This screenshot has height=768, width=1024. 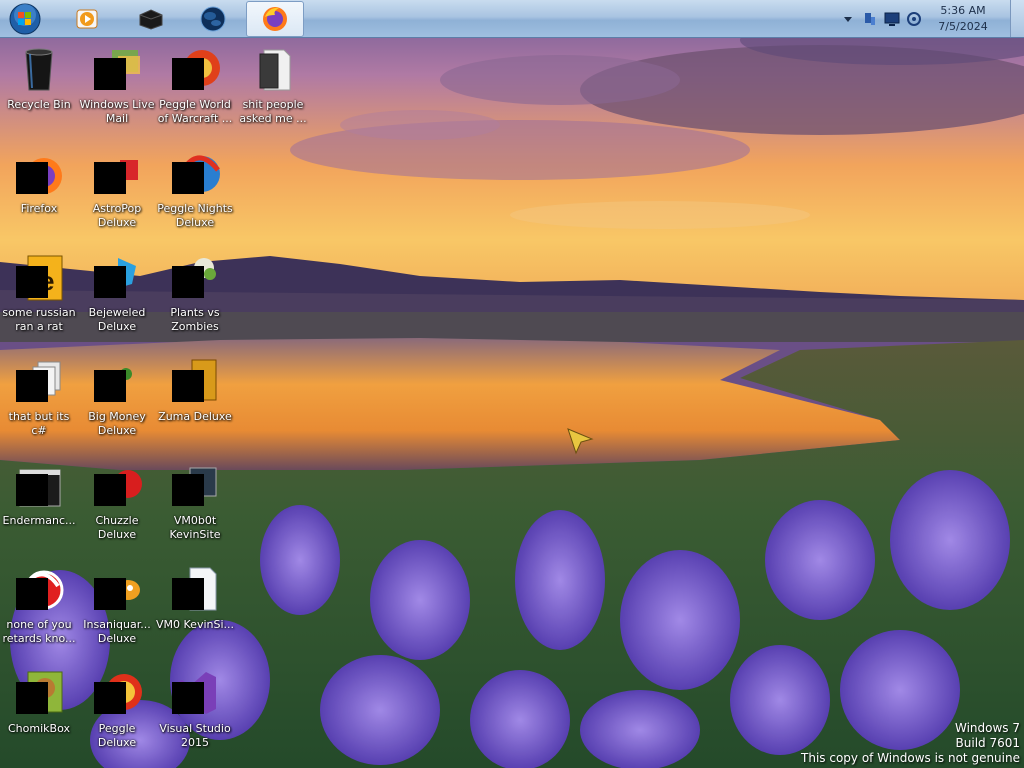 I want to click on desktop-icon-label: Insaniquar... Deluxe, so click(x=117, y=631).